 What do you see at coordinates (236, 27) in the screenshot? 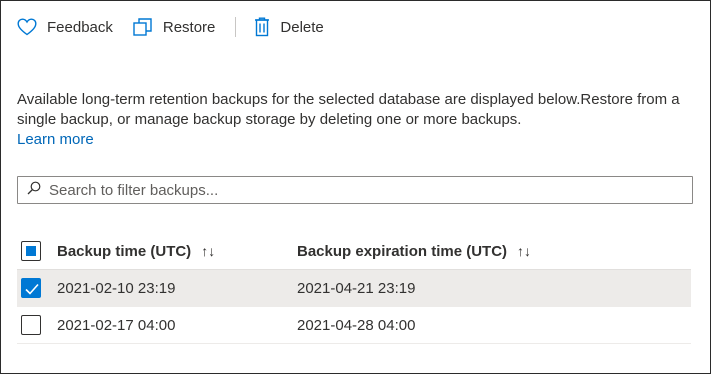
I see `toolbar-divider` at bounding box center [236, 27].